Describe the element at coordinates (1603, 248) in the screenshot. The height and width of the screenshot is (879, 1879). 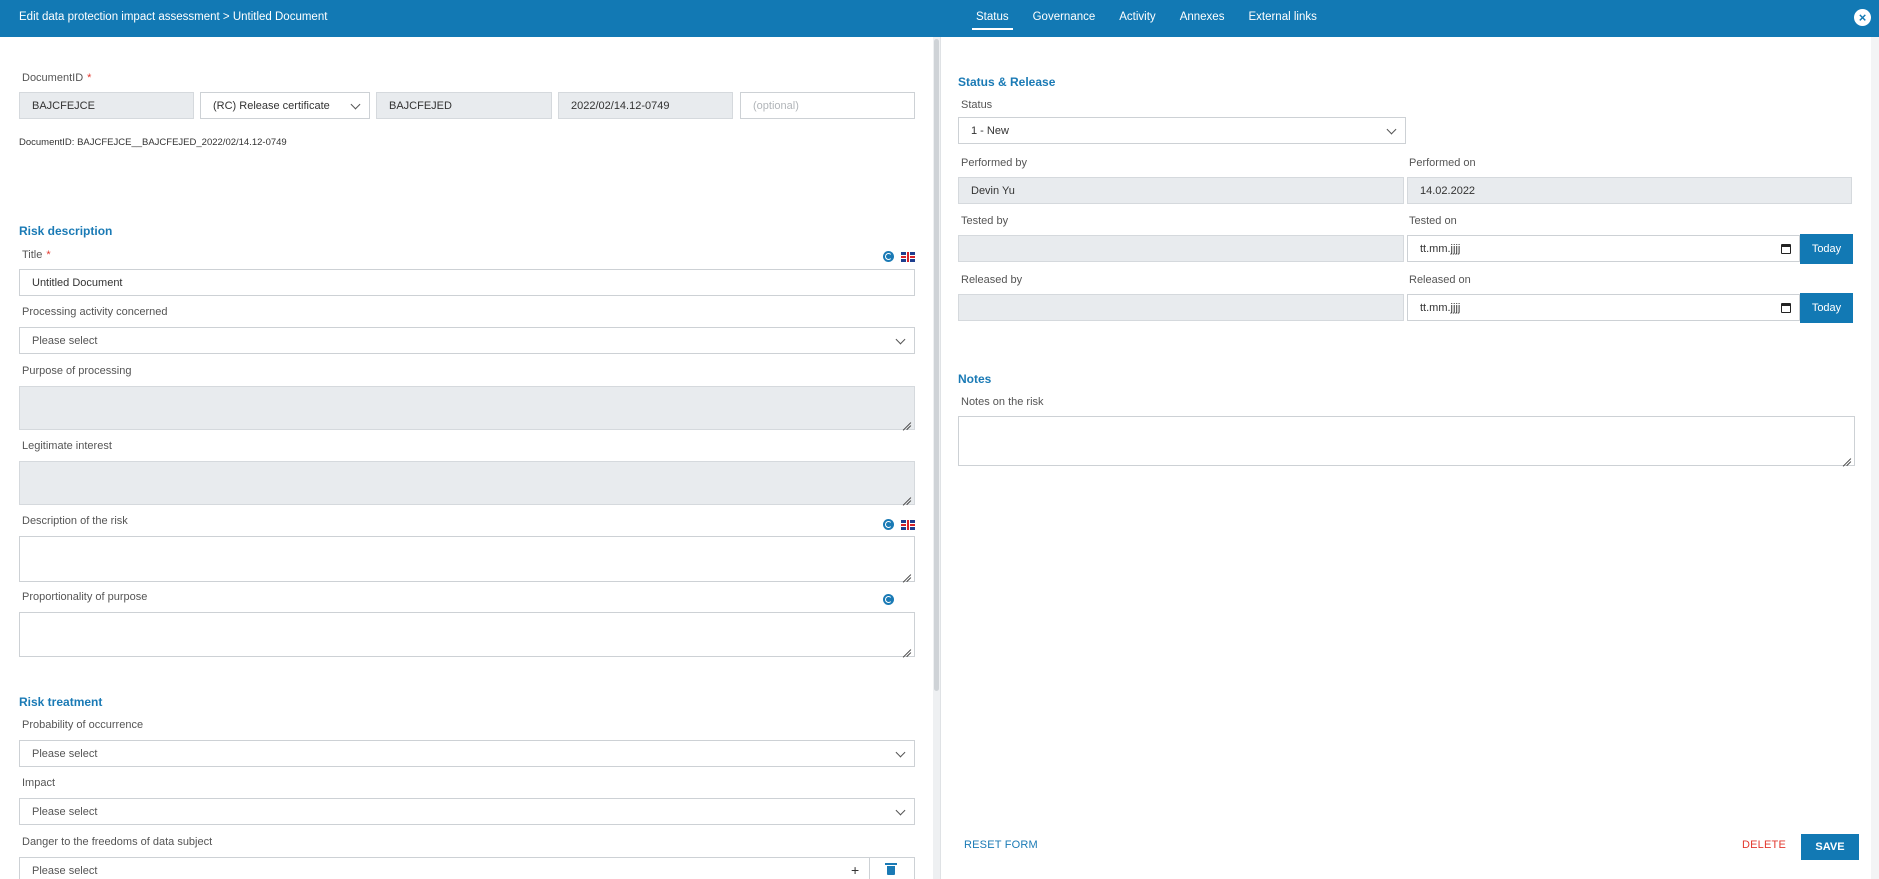
I see `tested-on-date-input: tt.mm.jjjj` at that location.